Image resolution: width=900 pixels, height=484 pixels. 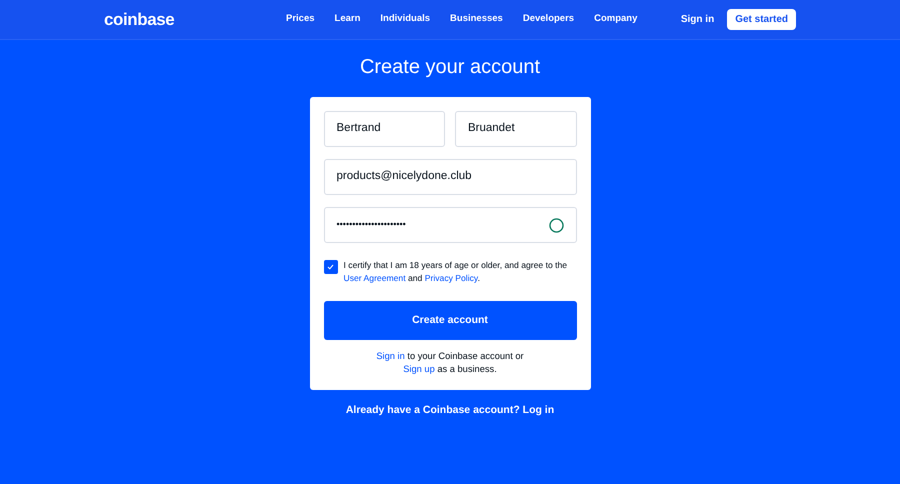 What do you see at coordinates (189, 19) in the screenshot?
I see `logo: coinbase` at bounding box center [189, 19].